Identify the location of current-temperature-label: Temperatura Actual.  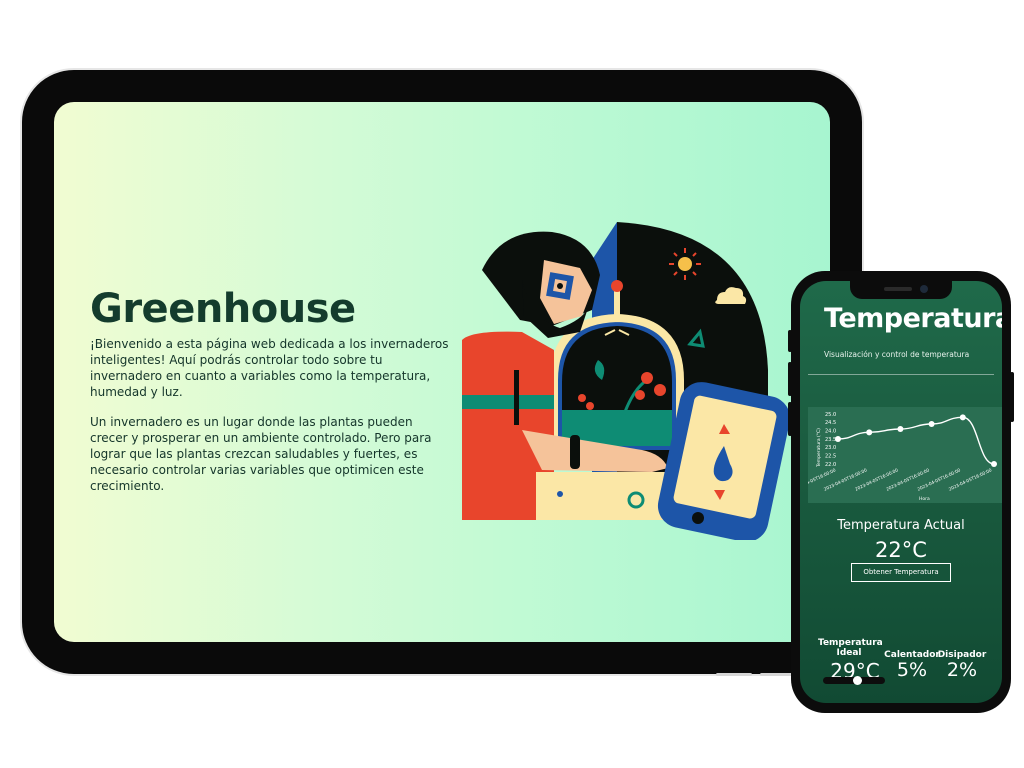
(901, 525).